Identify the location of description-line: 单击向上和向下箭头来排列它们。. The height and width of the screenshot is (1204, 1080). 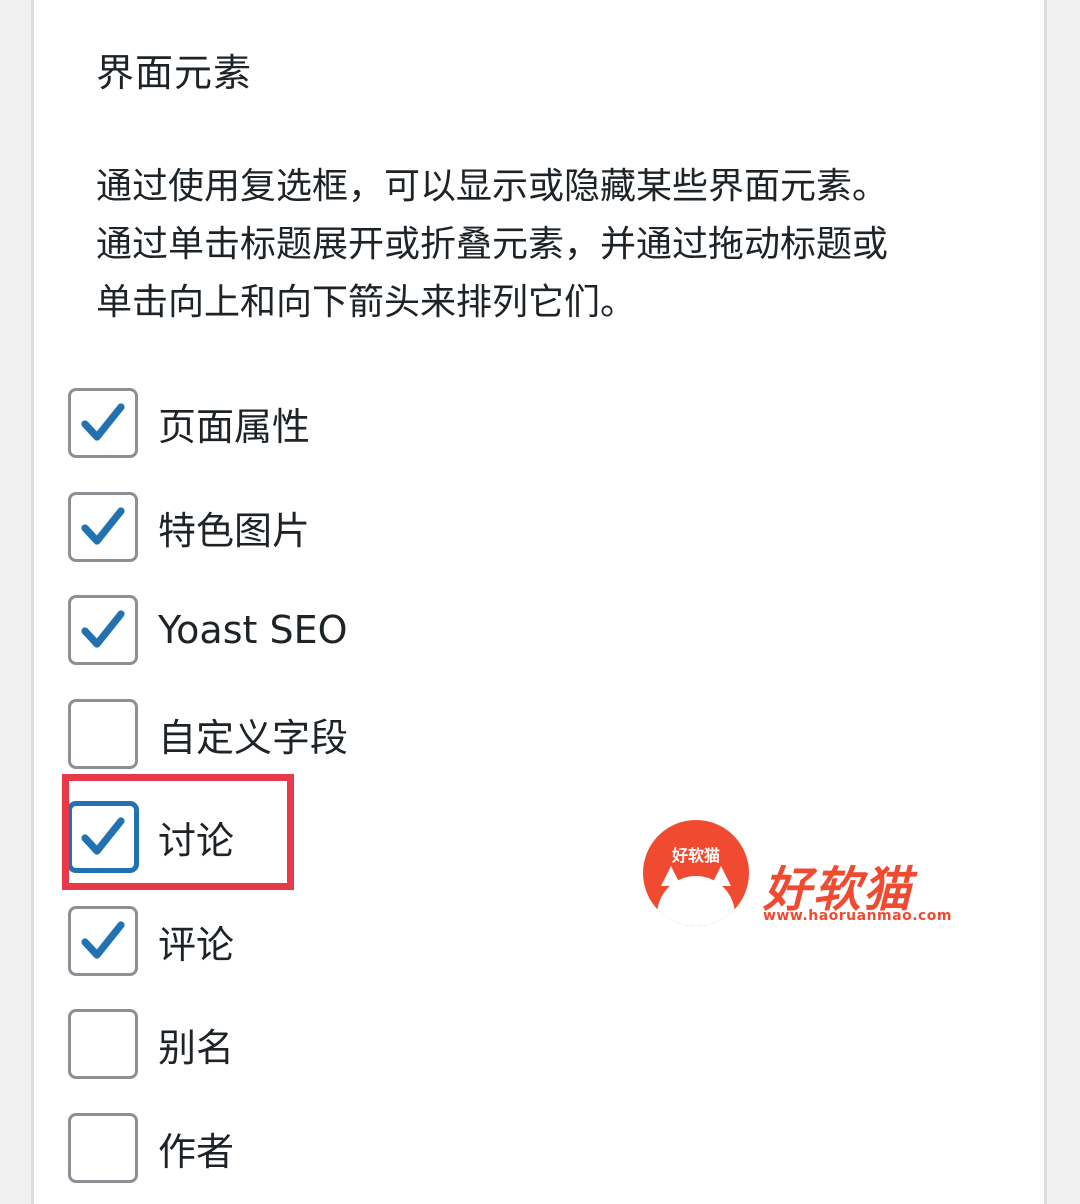
(366, 302).